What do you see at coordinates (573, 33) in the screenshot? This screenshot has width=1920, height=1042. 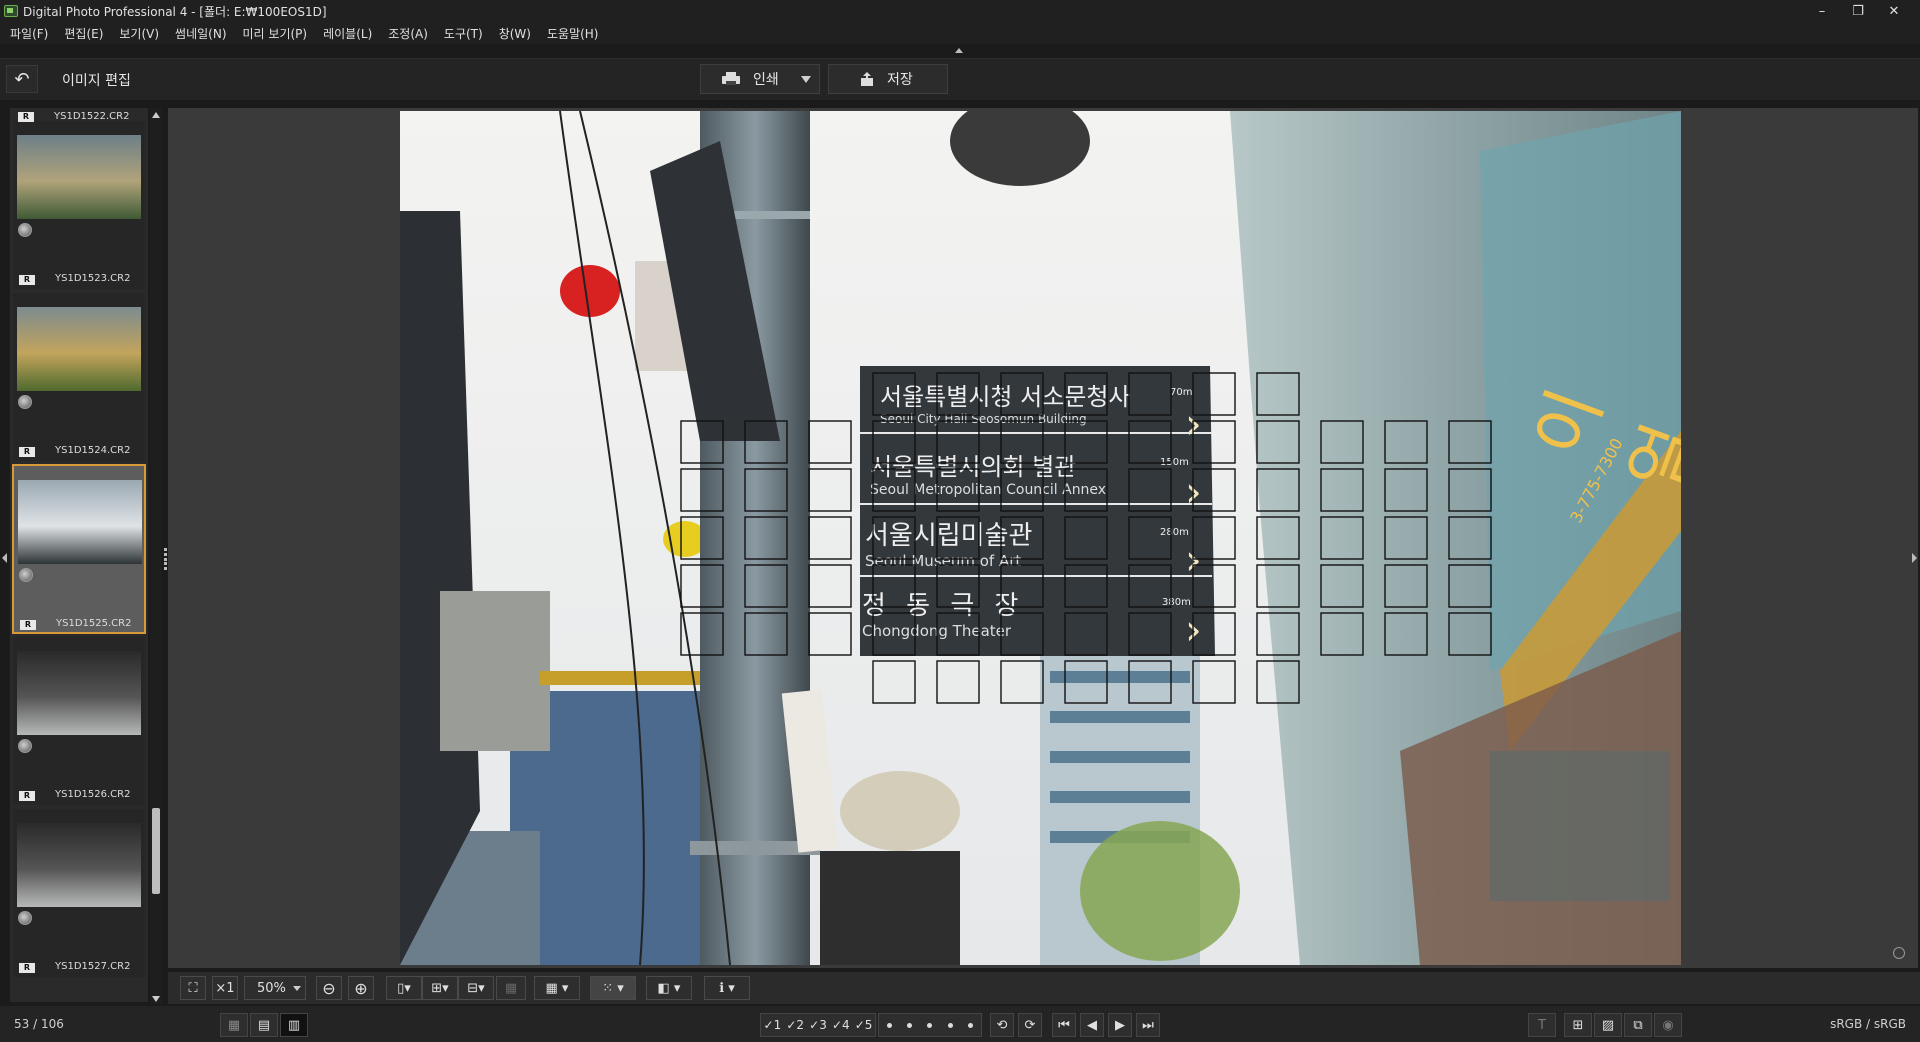 I see `menu-help: 도움말(H)` at bounding box center [573, 33].